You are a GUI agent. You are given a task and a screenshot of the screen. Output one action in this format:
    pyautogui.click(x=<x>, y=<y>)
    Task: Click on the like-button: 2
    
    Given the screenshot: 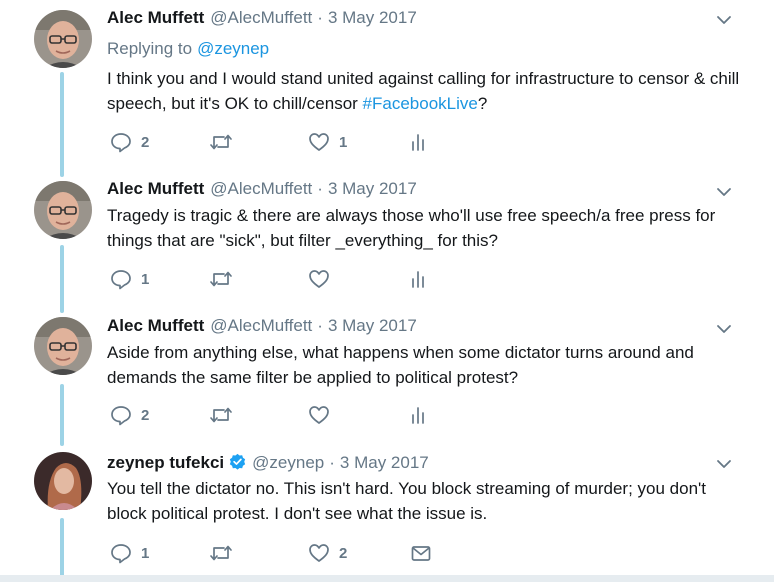 What is the action you would take?
    pyautogui.click(x=327, y=553)
    